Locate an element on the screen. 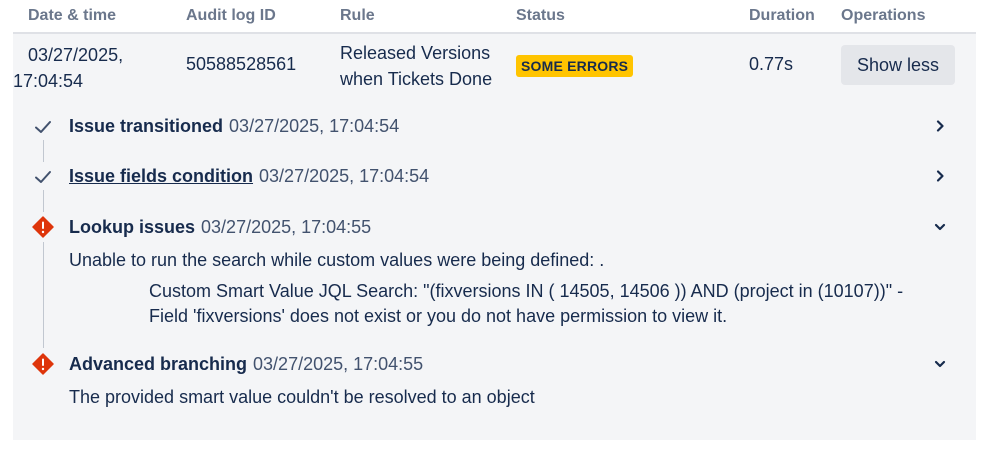 The image size is (999, 452). row-date: 03/27/2025, is located at coordinates (76, 55).